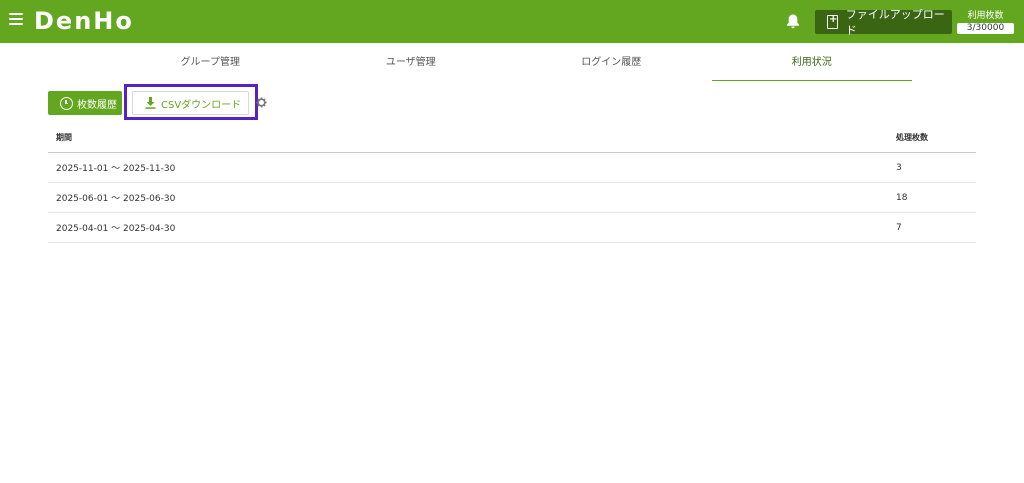  Describe the element at coordinates (812, 67) in the screenshot. I see `tab-usage-status: 利用状況` at that location.